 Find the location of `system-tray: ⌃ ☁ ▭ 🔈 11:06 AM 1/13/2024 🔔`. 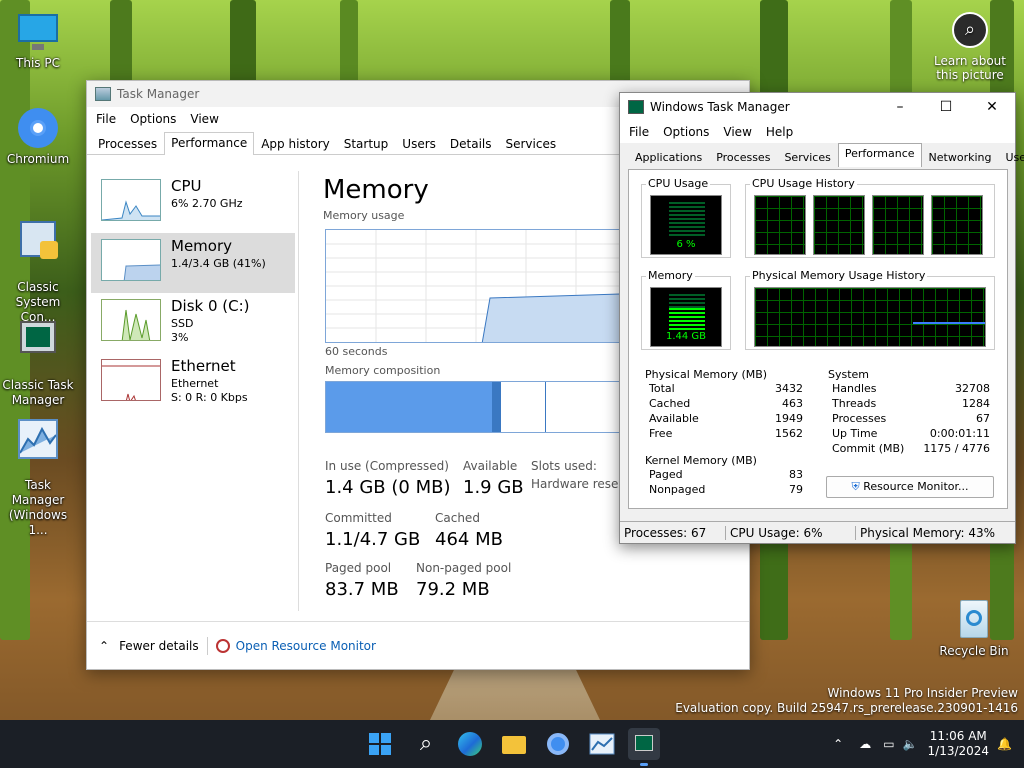

system-tray: ⌃ ☁ ▭ 🔈 11:06 AM 1/13/2024 🔔 is located at coordinates (928, 744).